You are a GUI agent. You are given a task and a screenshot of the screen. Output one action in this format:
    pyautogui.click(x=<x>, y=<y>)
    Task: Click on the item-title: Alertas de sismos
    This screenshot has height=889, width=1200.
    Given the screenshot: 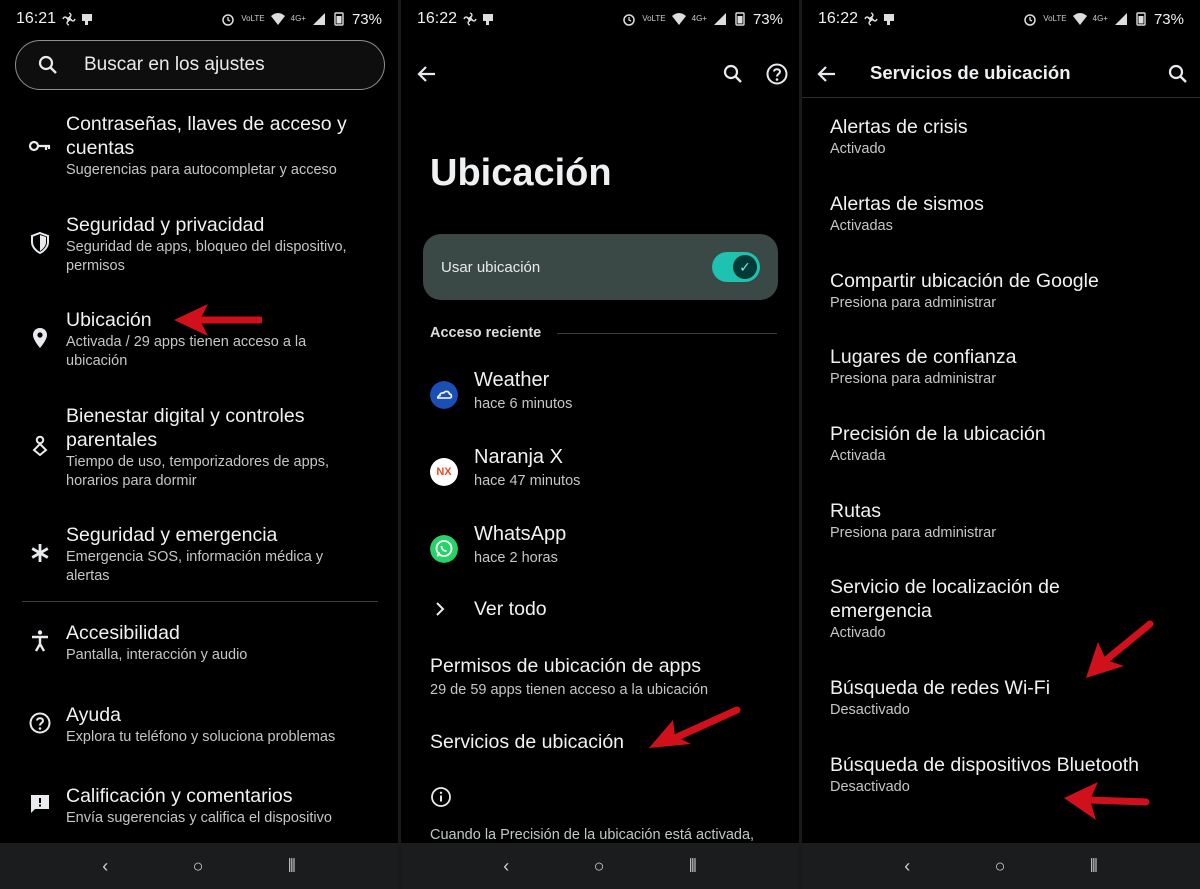 What is the action you would take?
    pyautogui.click(x=907, y=204)
    